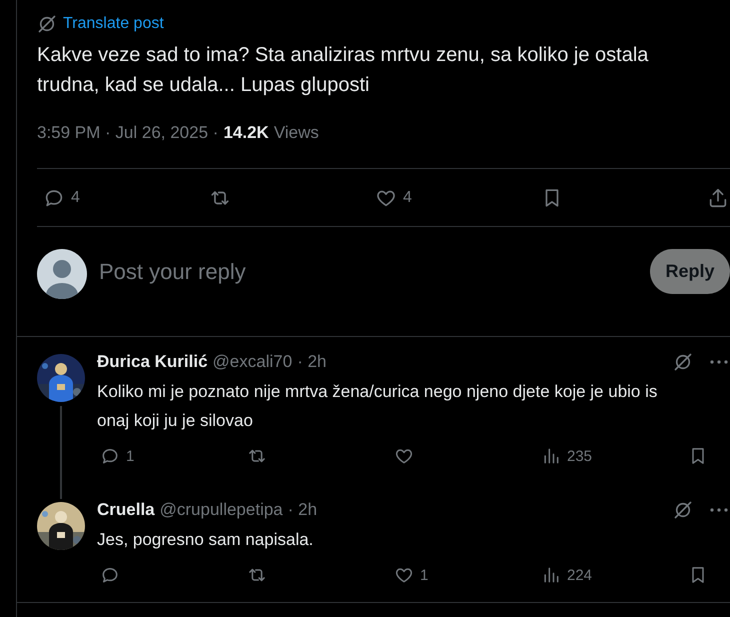 The width and height of the screenshot is (730, 617). What do you see at coordinates (221, 510) in the screenshot?
I see `author-handle: @crupullepetipa` at bounding box center [221, 510].